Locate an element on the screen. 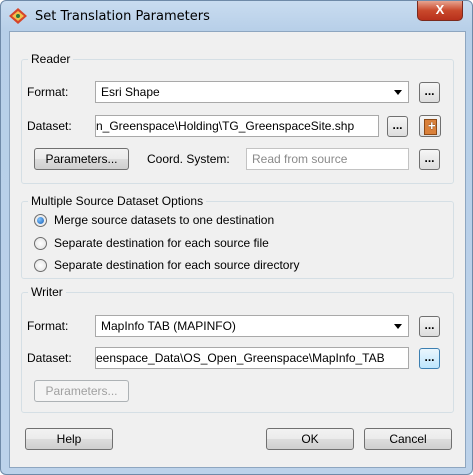  radio-button-selected is located at coordinates (40, 220).